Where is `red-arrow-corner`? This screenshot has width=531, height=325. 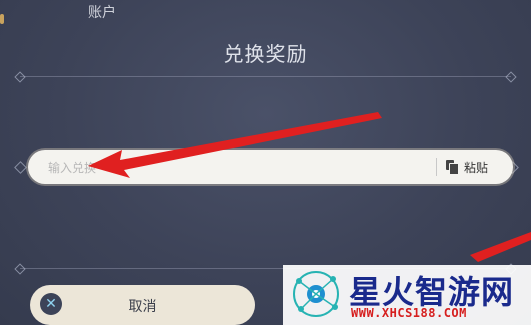 red-arrow-corner is located at coordinates (500, 247).